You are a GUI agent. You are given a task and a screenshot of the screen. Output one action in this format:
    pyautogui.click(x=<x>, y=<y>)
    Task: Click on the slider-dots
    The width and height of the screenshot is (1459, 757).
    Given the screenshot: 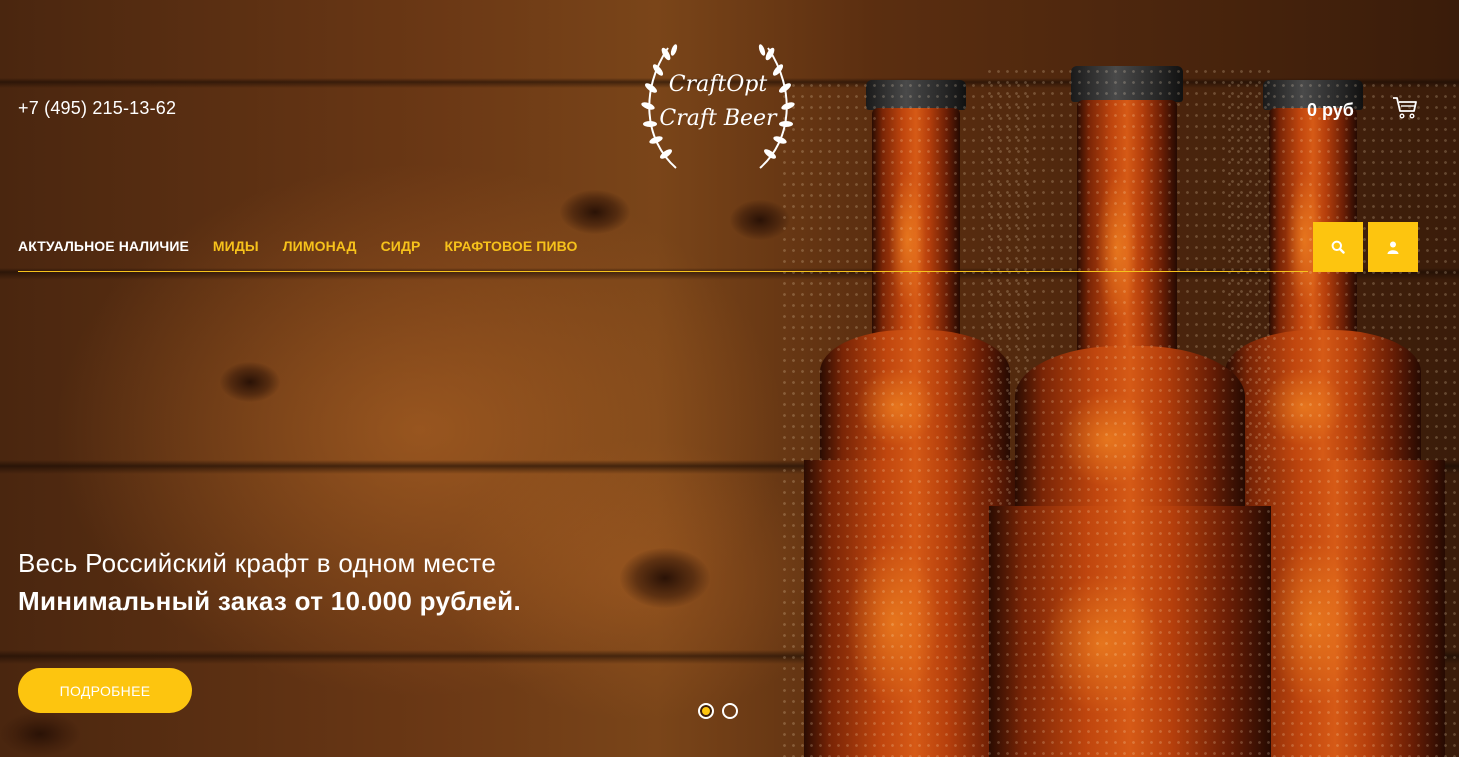 What is the action you would take?
    pyautogui.click(x=718, y=711)
    